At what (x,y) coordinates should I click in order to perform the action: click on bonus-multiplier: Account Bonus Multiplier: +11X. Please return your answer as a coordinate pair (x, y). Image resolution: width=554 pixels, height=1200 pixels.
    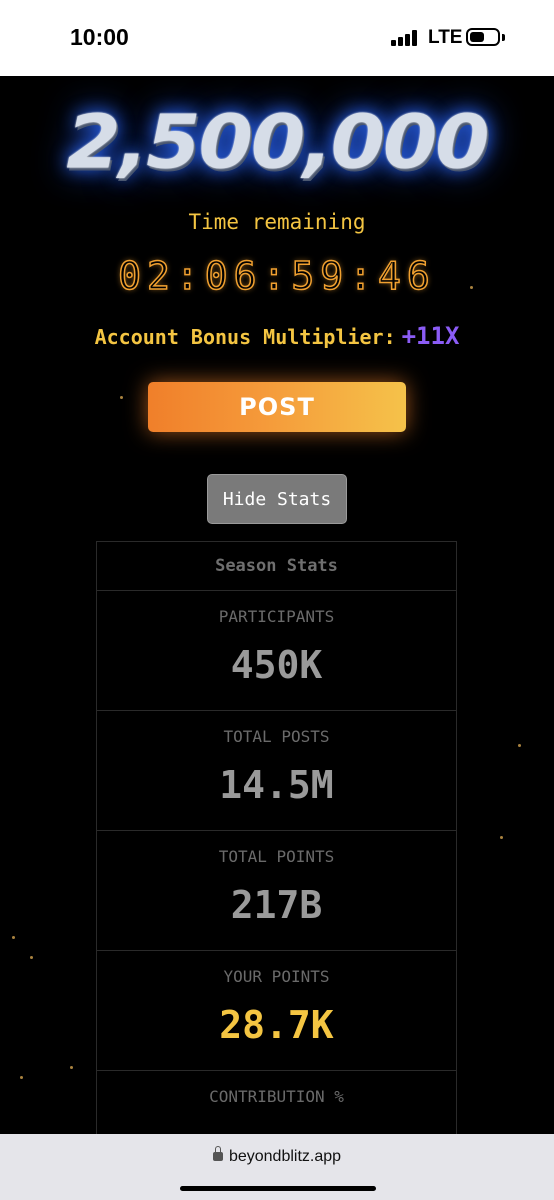
    Looking at the image, I should click on (277, 336).